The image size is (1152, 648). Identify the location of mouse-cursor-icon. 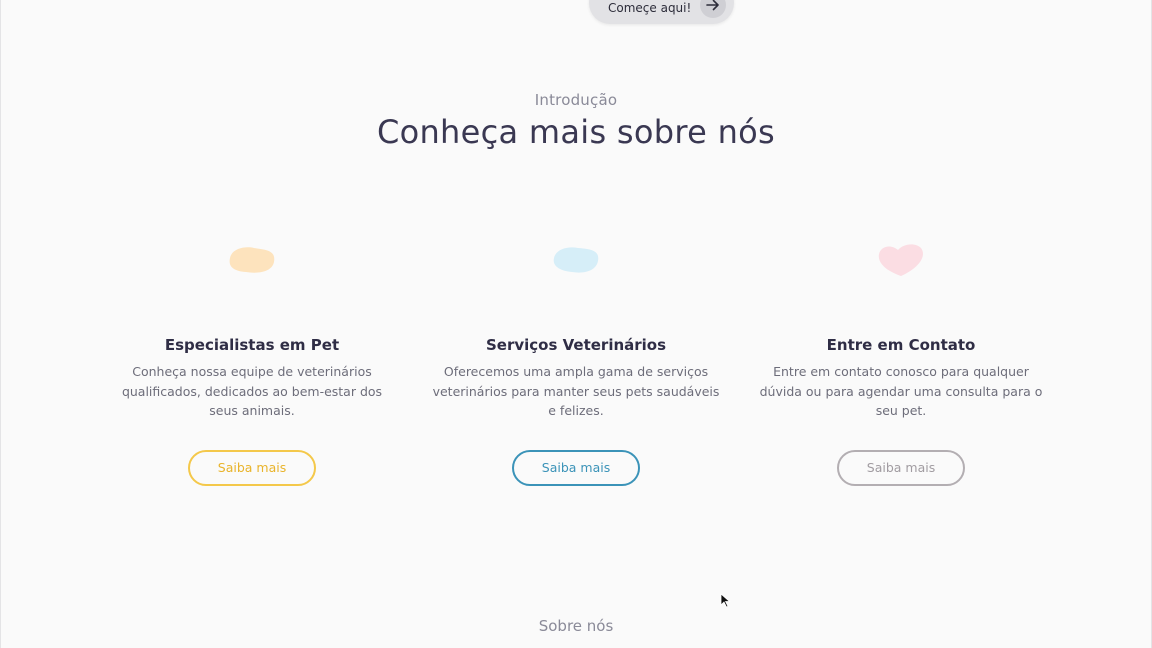
(725, 600).